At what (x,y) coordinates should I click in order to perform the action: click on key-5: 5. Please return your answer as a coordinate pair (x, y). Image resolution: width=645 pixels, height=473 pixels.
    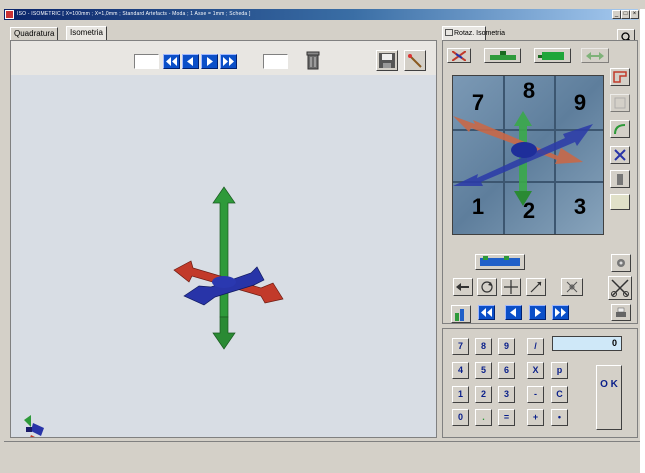
    Looking at the image, I should click on (483, 370).